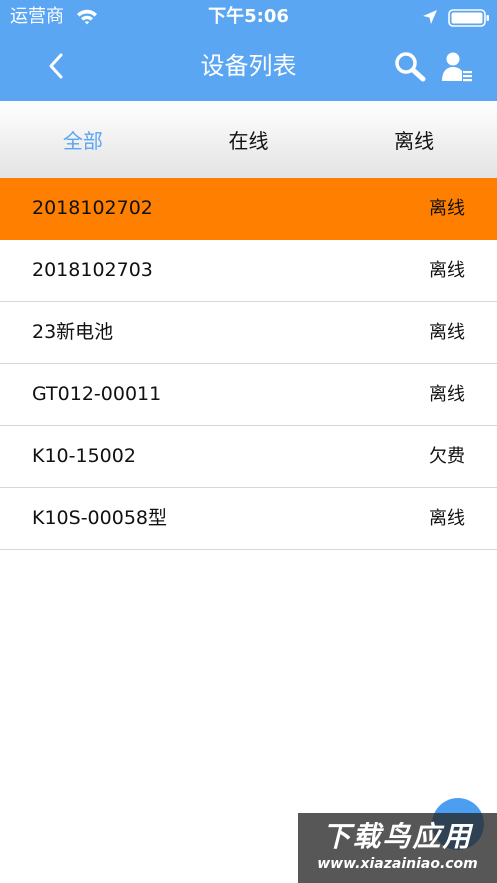  I want to click on header: 运营商 下午5:06 设备列表, so click(248, 50).